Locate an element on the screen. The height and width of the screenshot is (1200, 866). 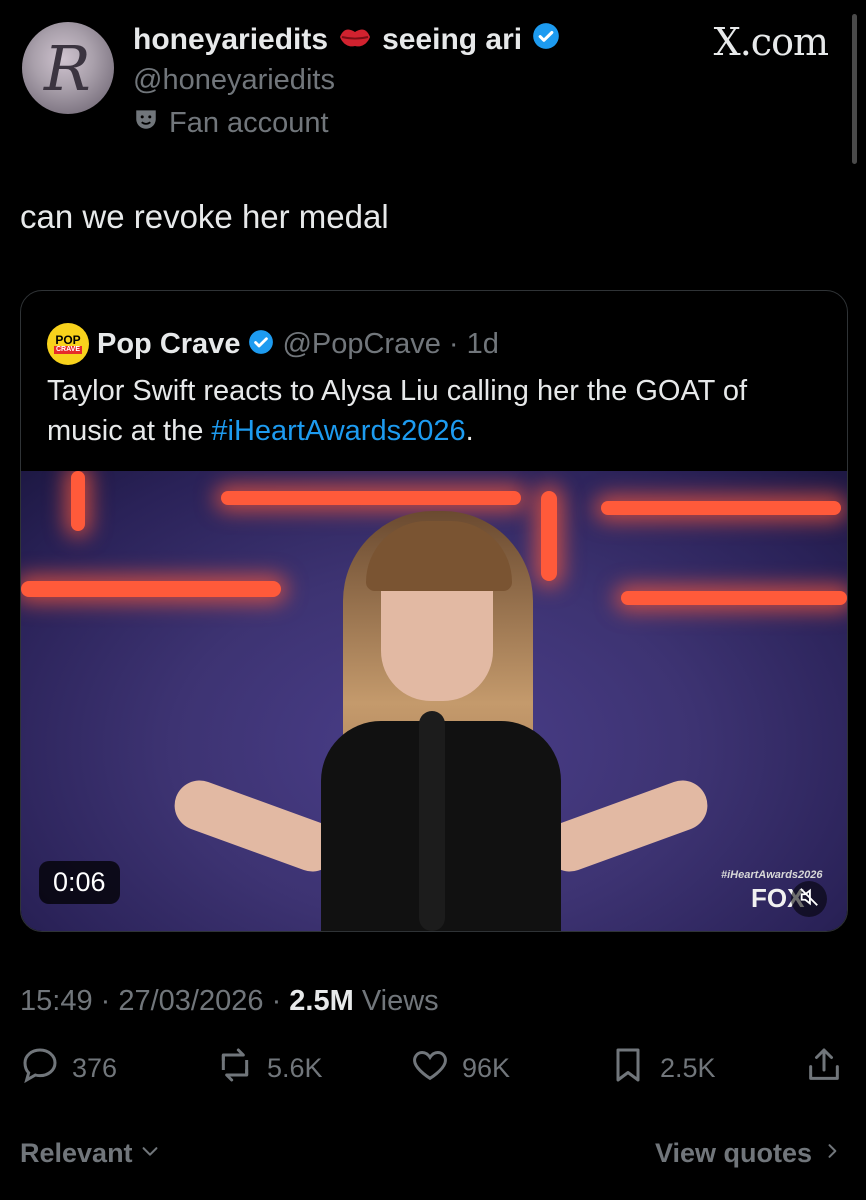
video-watermark: #iHeartAwards2026 is located at coordinates (772, 875).